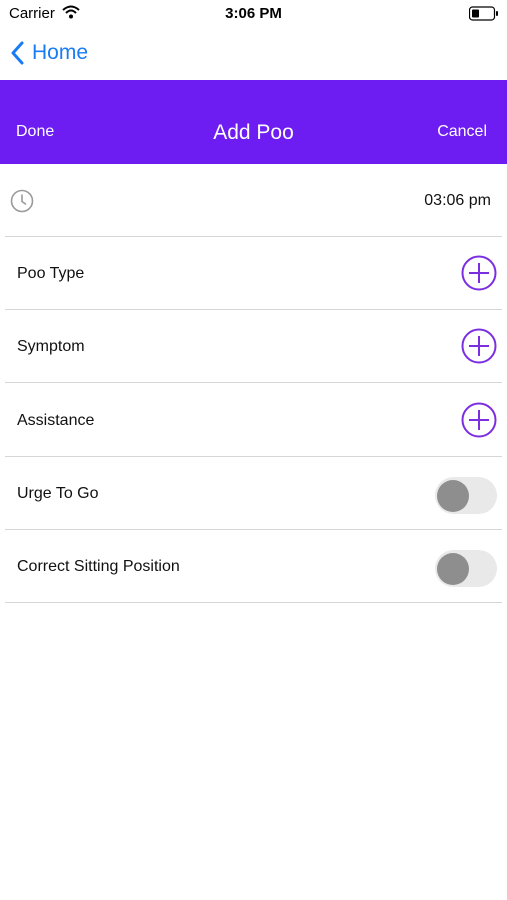 Image resolution: width=507 pixels, height=900 pixels. What do you see at coordinates (60, 52) in the screenshot?
I see `back-button-label: Home` at bounding box center [60, 52].